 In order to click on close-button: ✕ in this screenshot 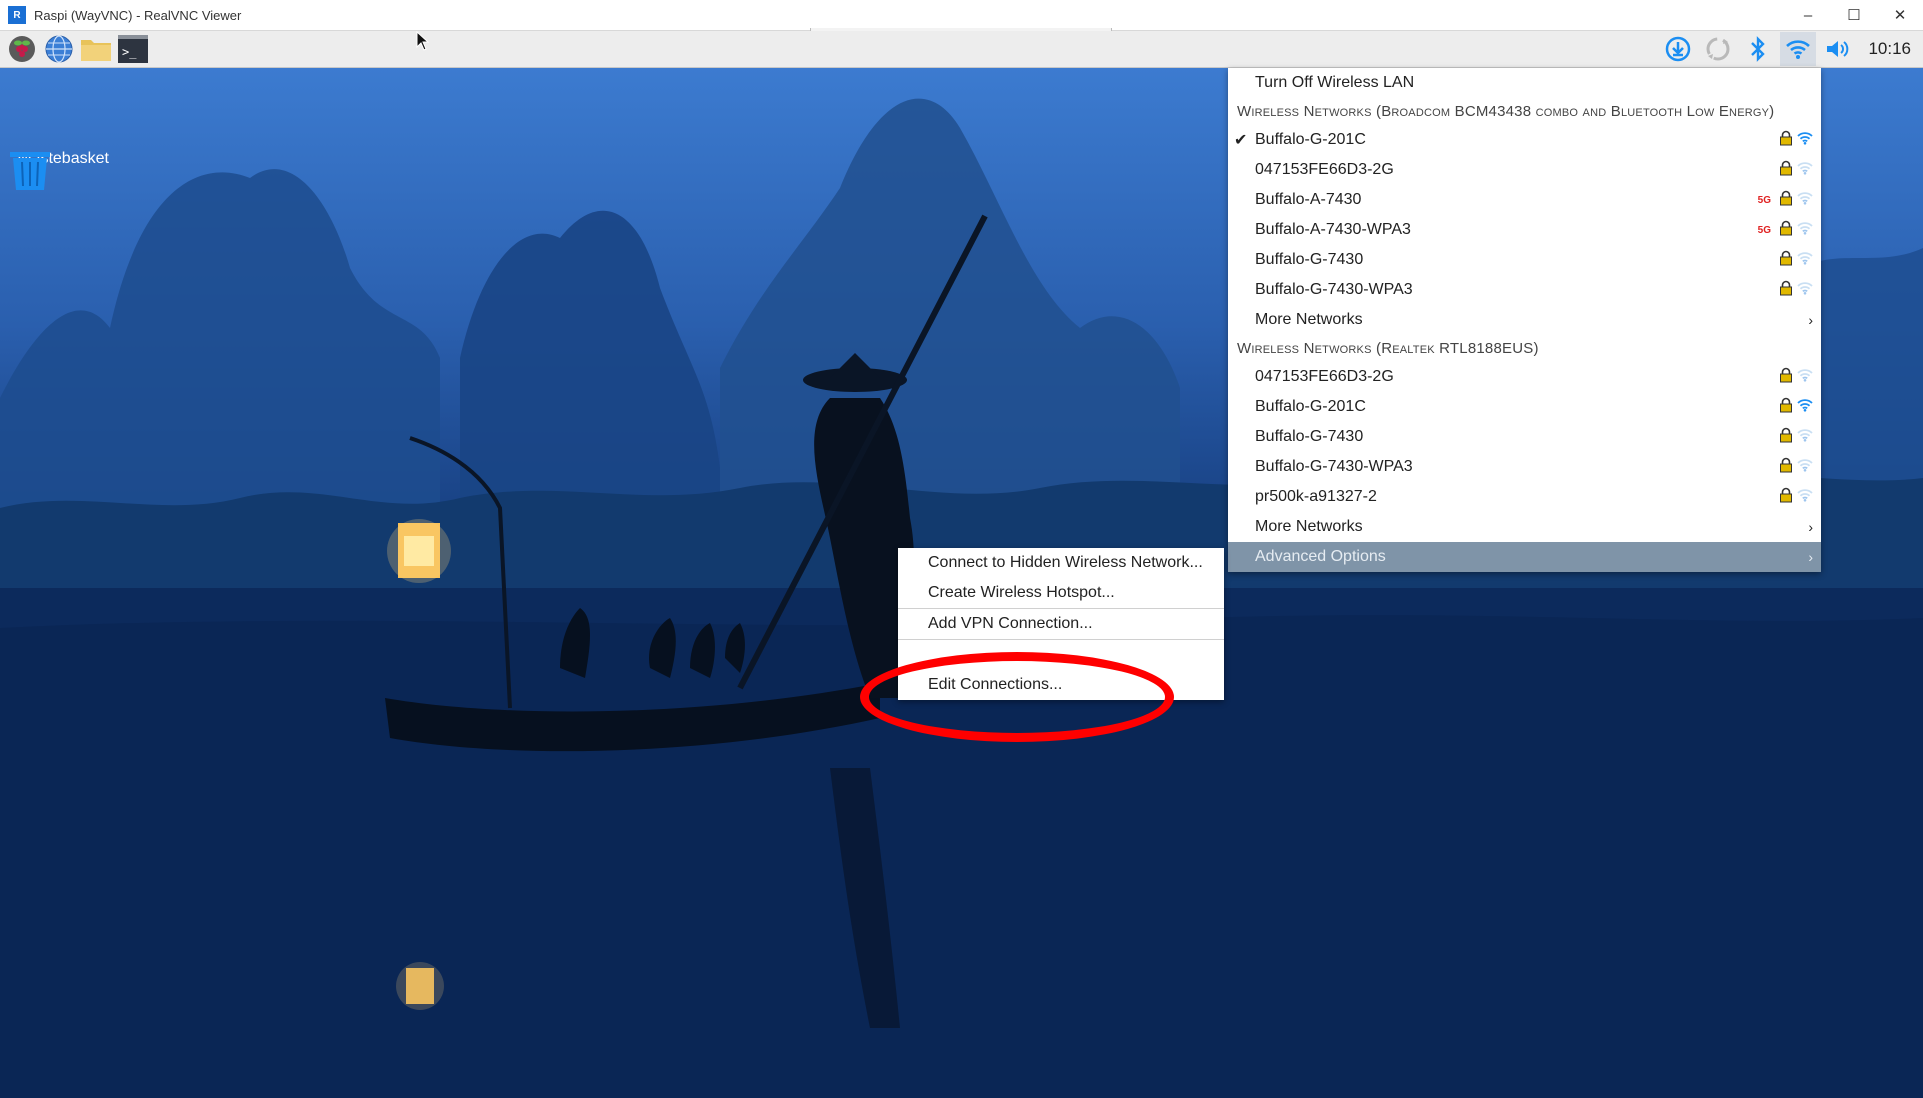, I will do `click(1900, 15)`.